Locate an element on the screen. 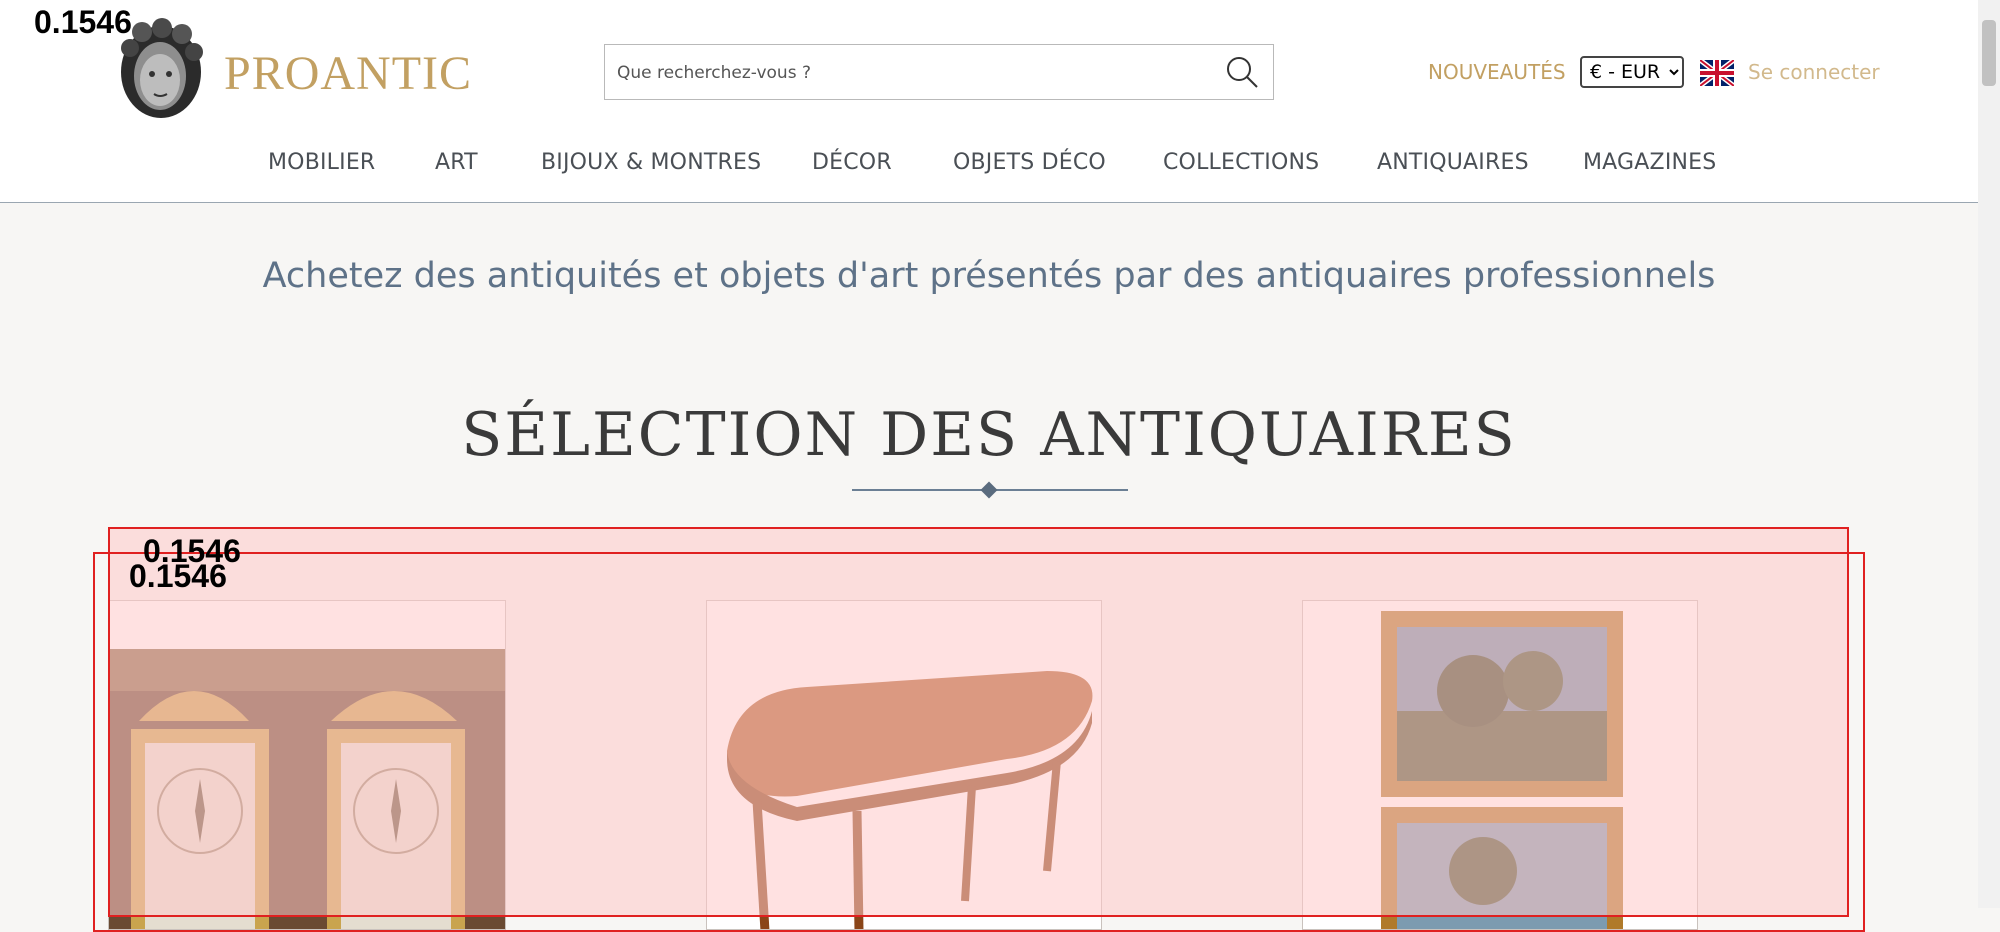 Image resolution: width=2000 pixels, height=932 pixels. nav-item-antiquaires: ANTIQUAIRES is located at coordinates (1453, 162).